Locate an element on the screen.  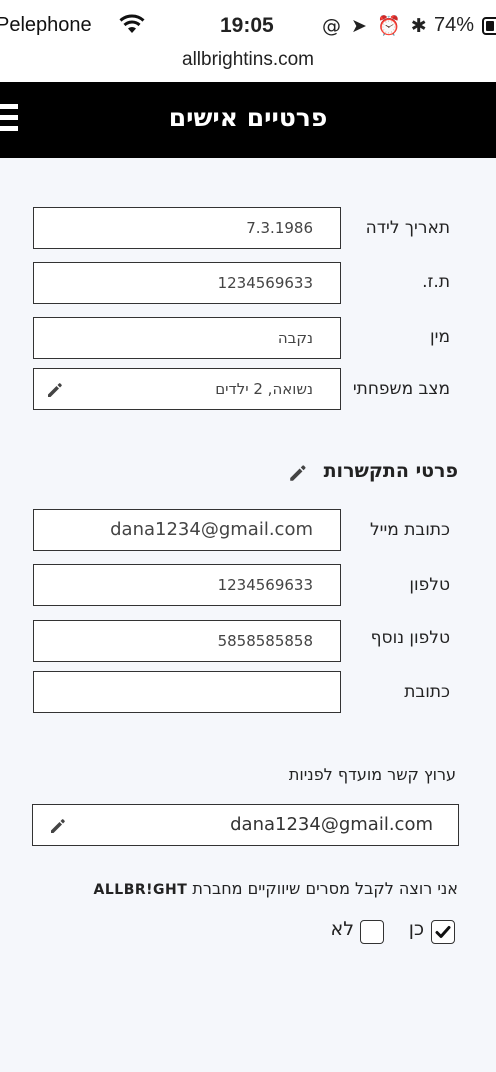
preferred-channel-field: dana1234@gmail.com is located at coordinates (245, 825).